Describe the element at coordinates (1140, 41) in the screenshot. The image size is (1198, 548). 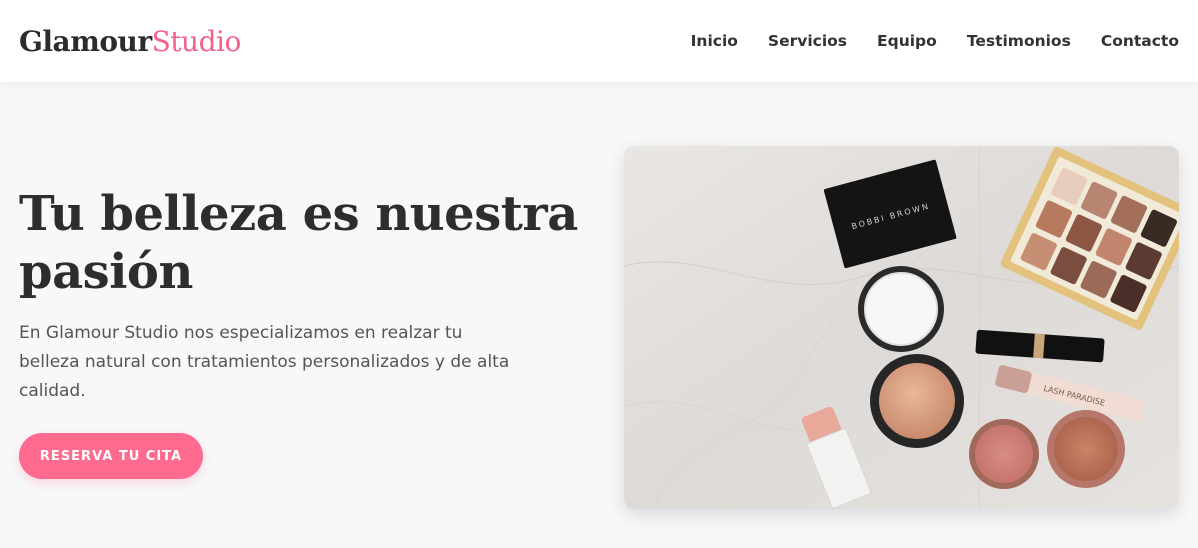
I see `nav-link-contacto: Contacto` at that location.